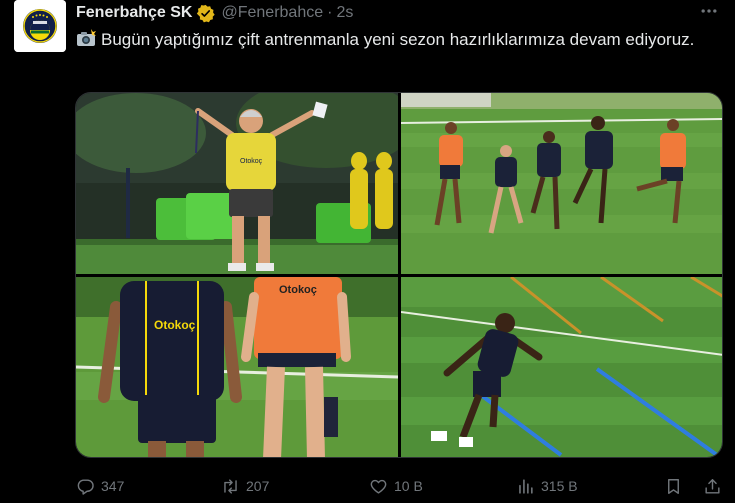  I want to click on bookmark-button, so click(676, 486).